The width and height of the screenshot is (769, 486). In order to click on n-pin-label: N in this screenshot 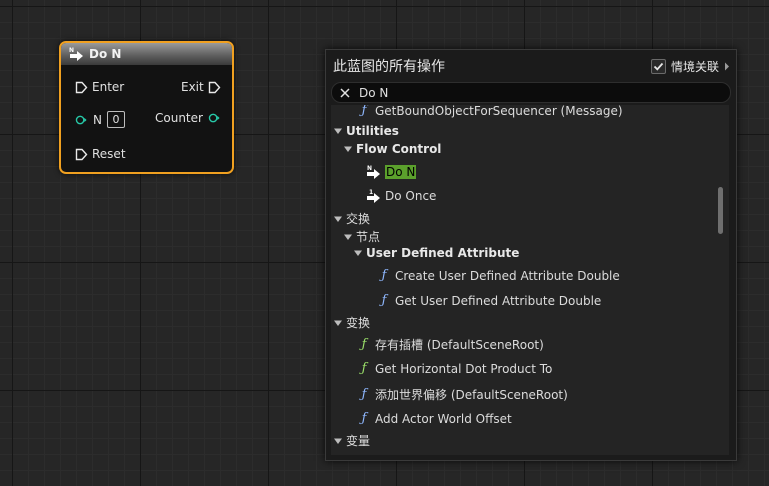, I will do `click(97, 119)`.